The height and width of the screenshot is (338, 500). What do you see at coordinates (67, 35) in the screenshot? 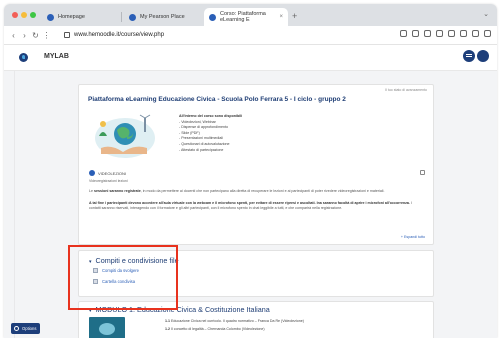
I see `lock-icon` at bounding box center [67, 35].